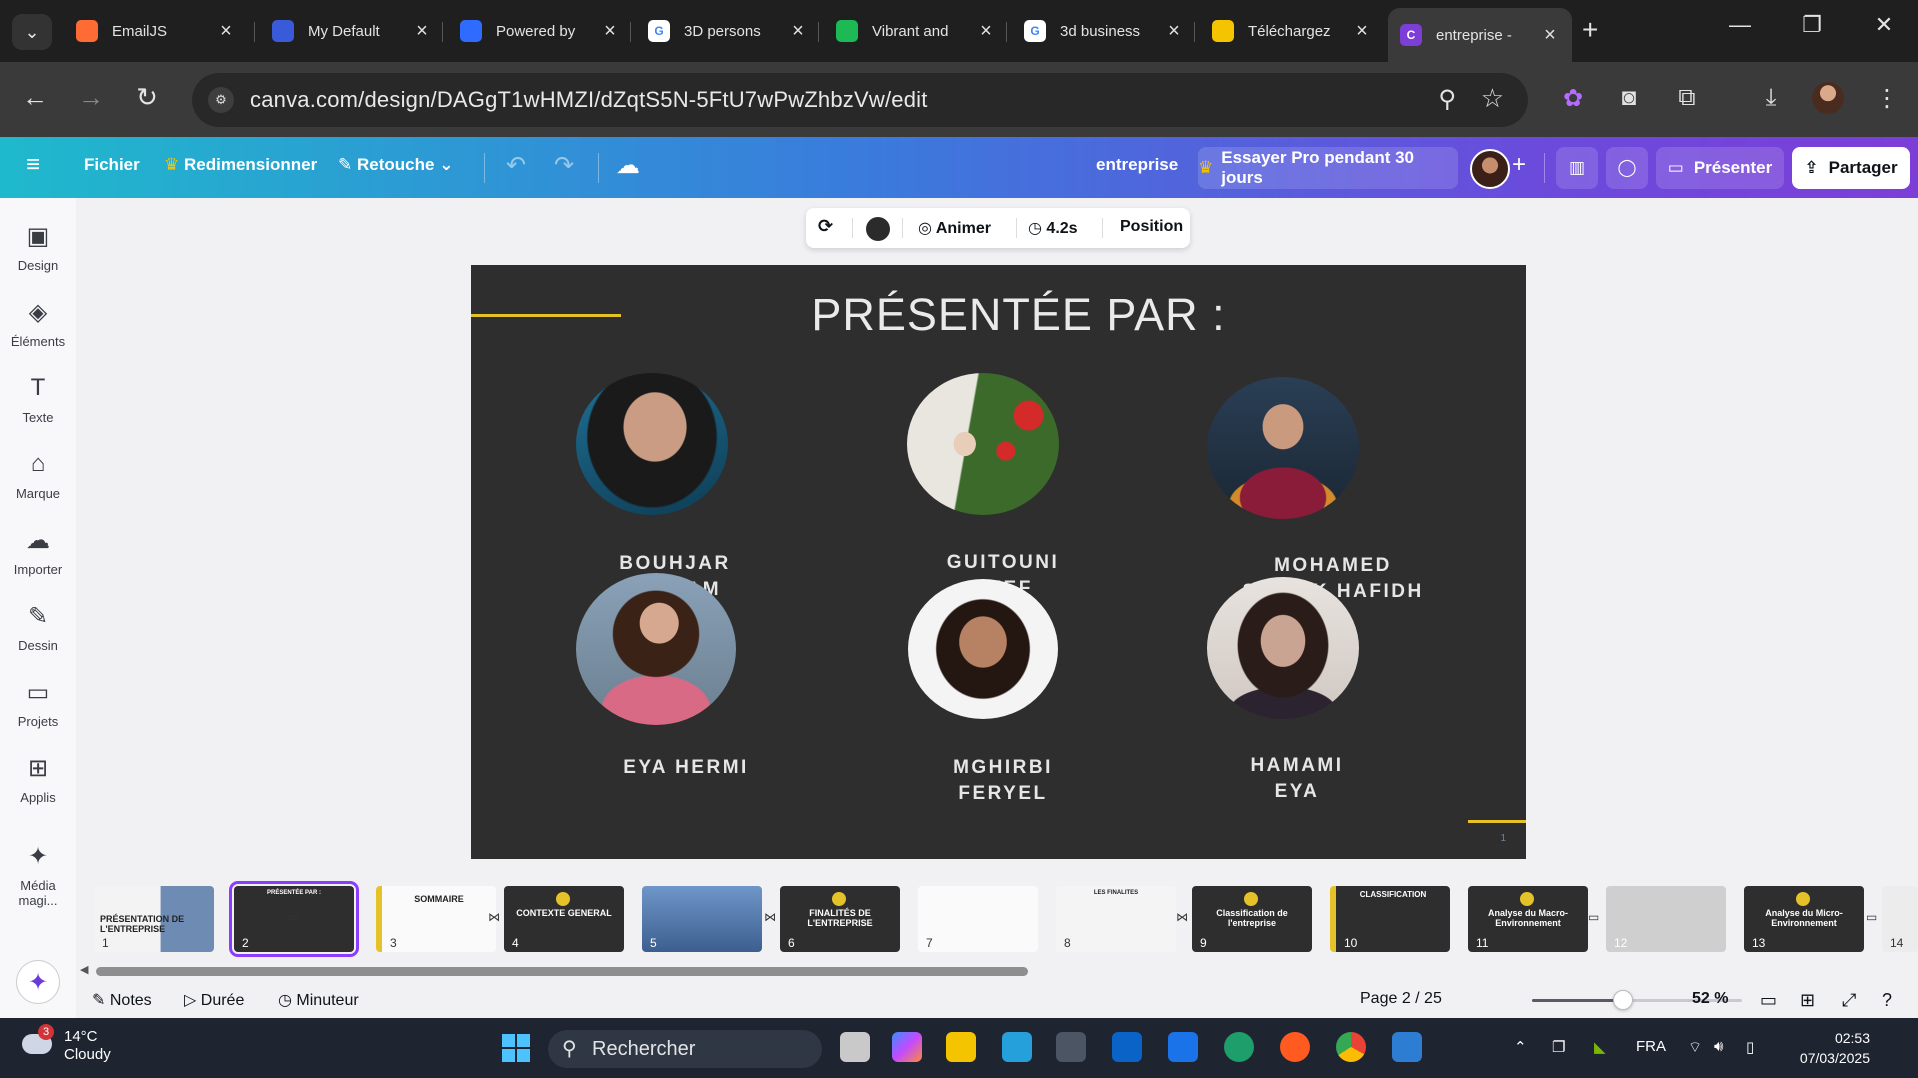 This screenshot has height=1078, width=1918. Describe the element at coordinates (1297, 779) in the screenshot. I see `member-name: HAMAMI EYA` at that location.